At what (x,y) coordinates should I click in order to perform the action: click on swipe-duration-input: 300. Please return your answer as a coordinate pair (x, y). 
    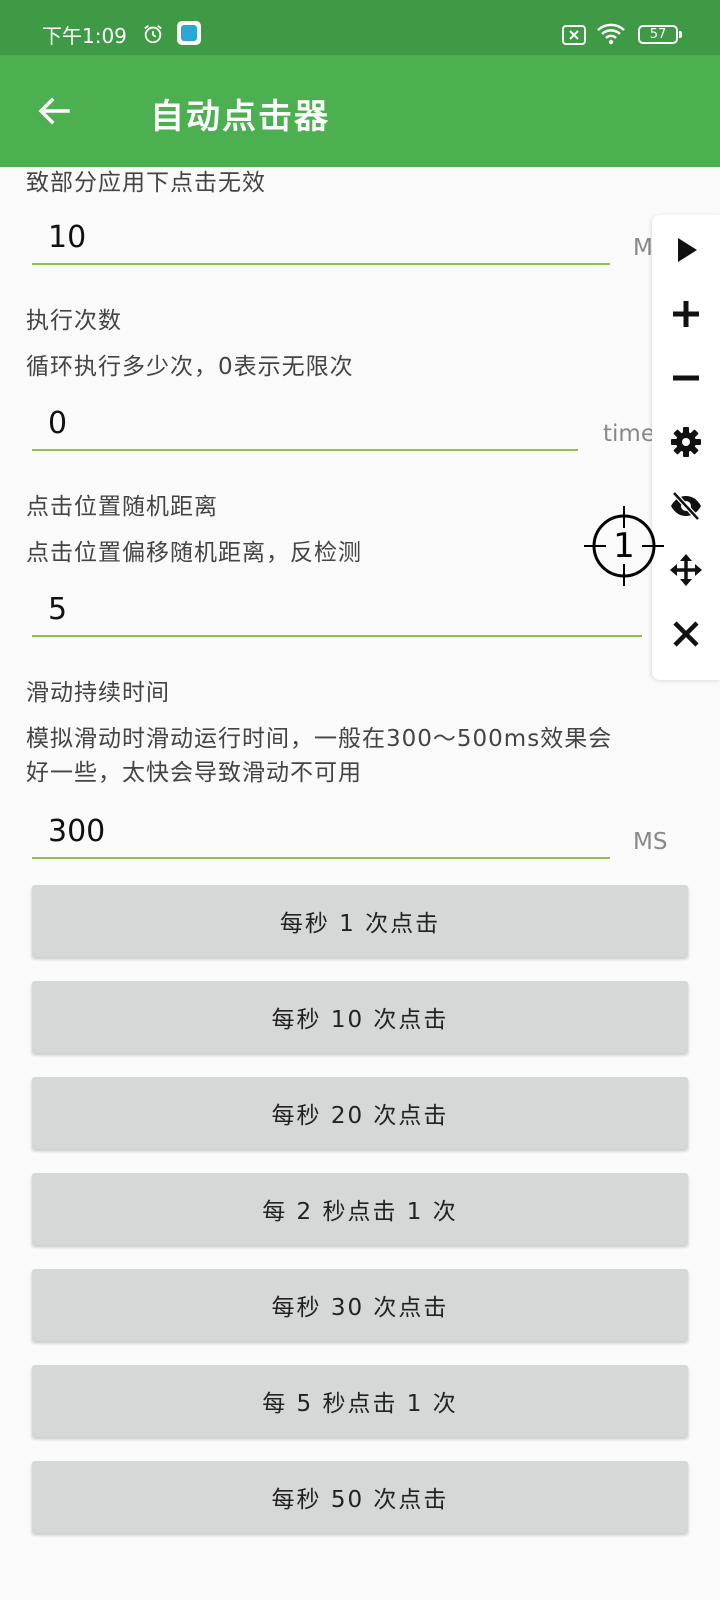
    Looking at the image, I should click on (321, 836).